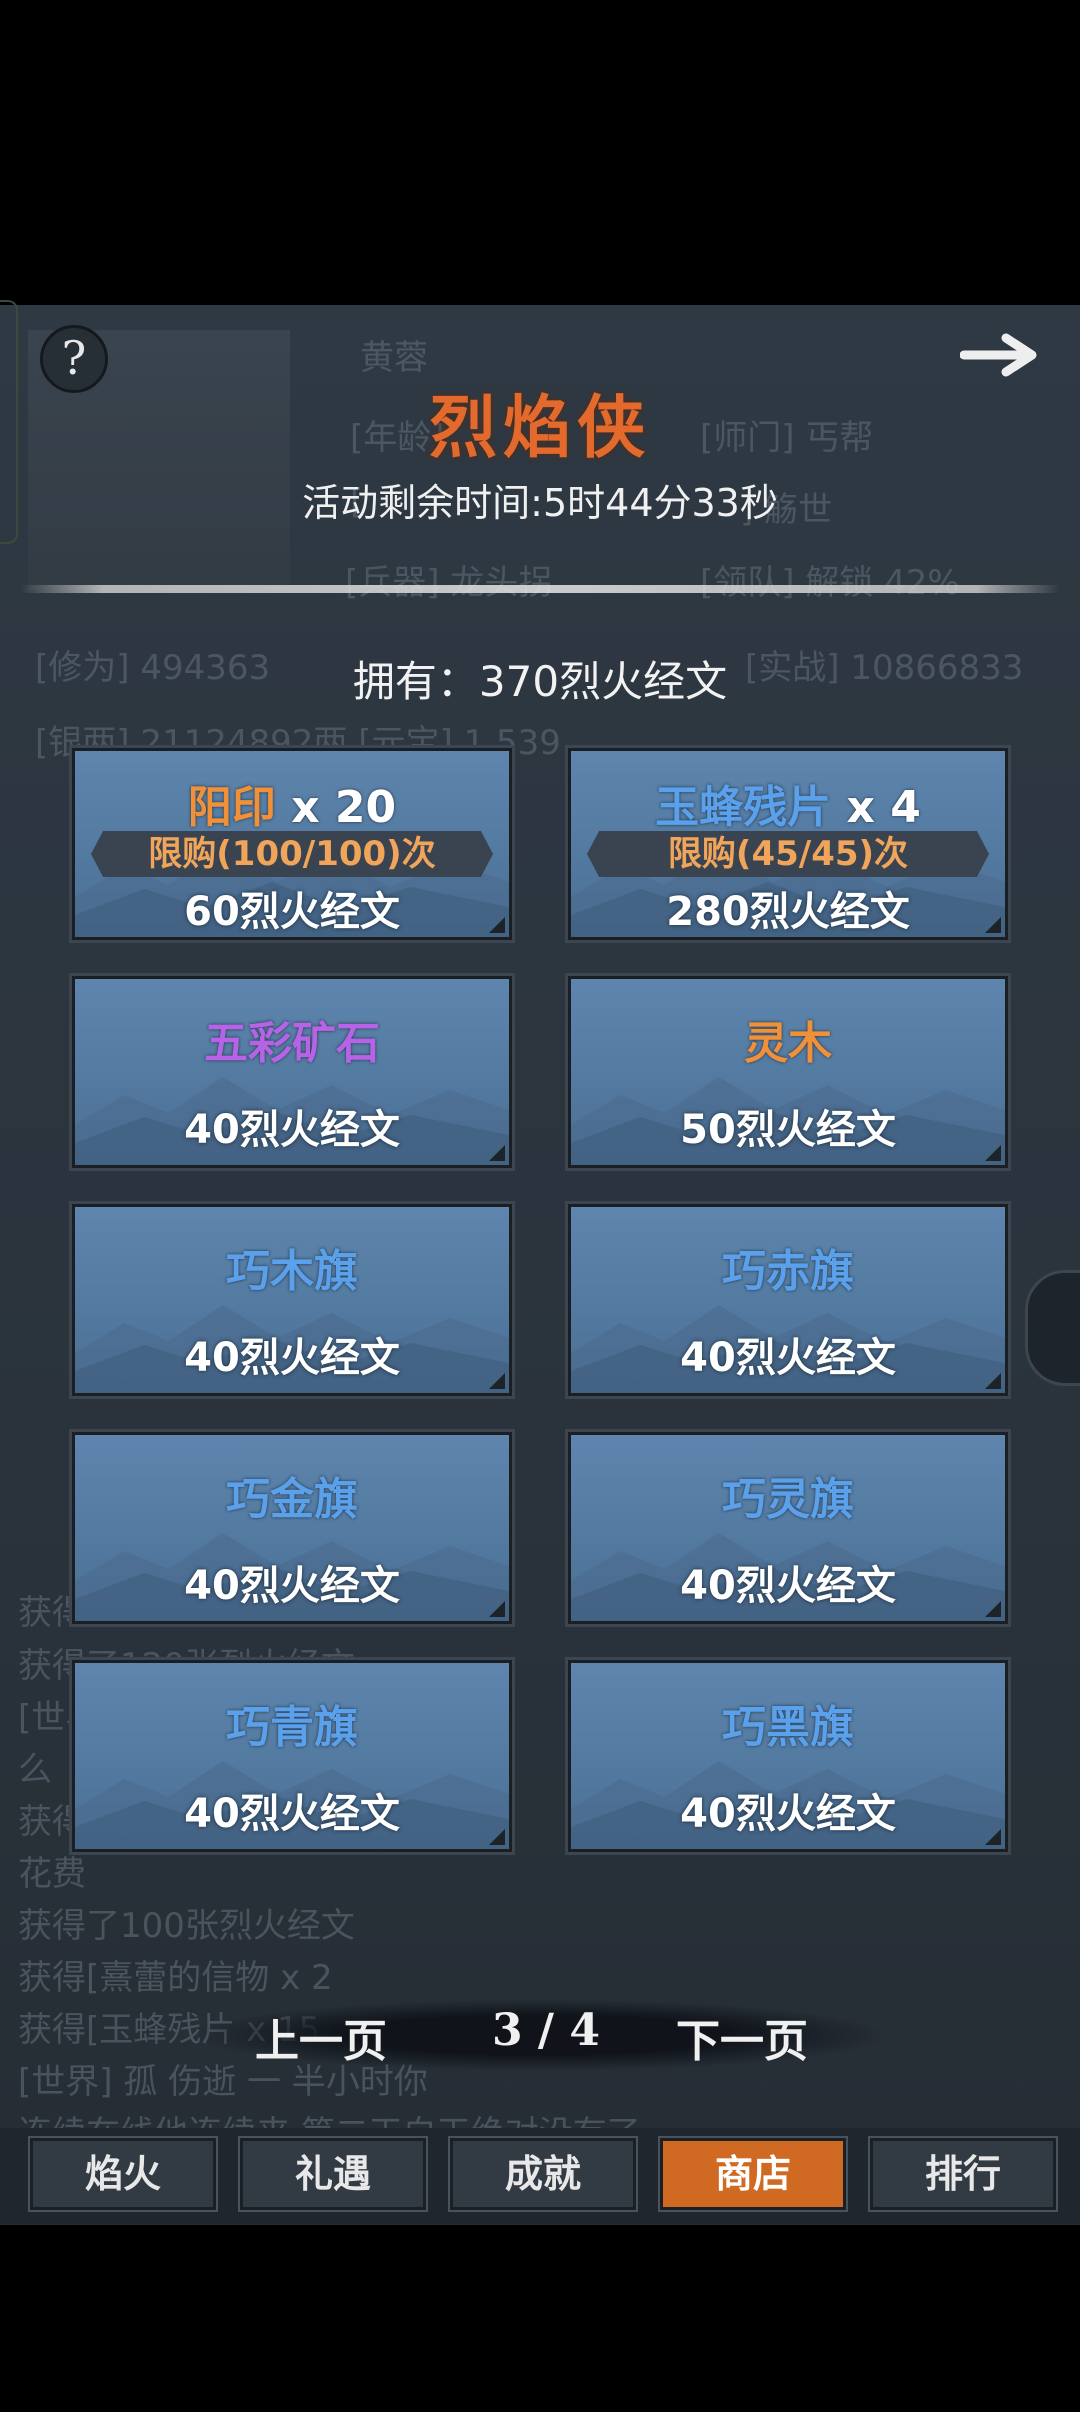 Image resolution: width=1080 pixels, height=2412 pixels. What do you see at coordinates (546, 2030) in the screenshot?
I see `page-indicator: 3 / 4` at bounding box center [546, 2030].